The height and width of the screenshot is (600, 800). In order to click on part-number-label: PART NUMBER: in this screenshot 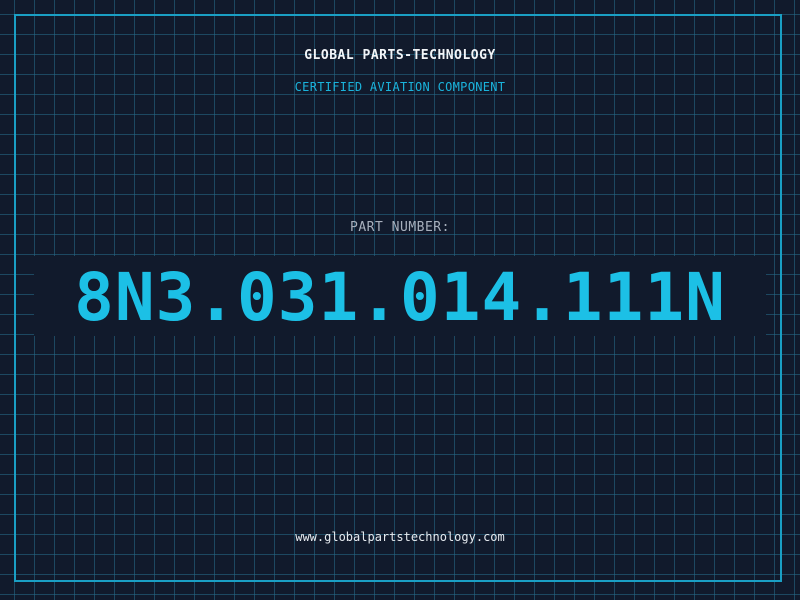, I will do `click(400, 227)`.